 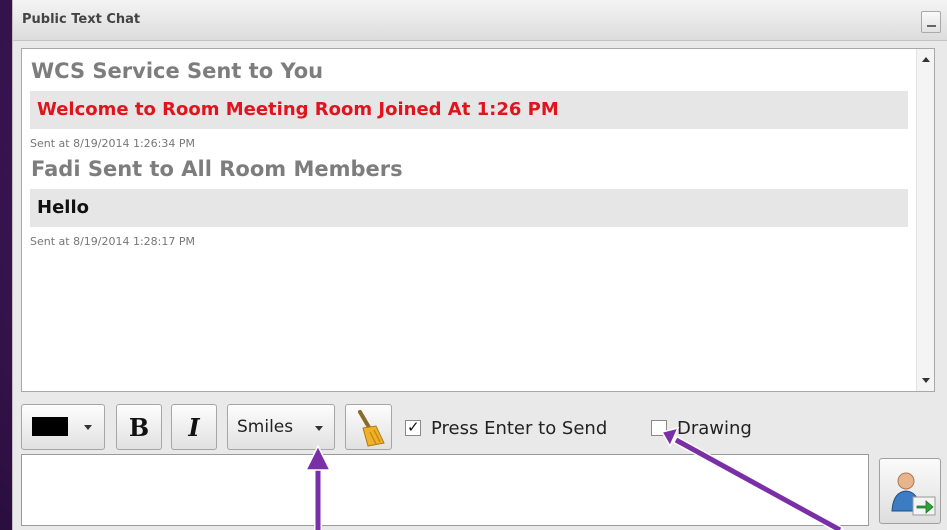 What do you see at coordinates (752, 478) in the screenshot?
I see `drawing-pointer-arrow` at bounding box center [752, 478].